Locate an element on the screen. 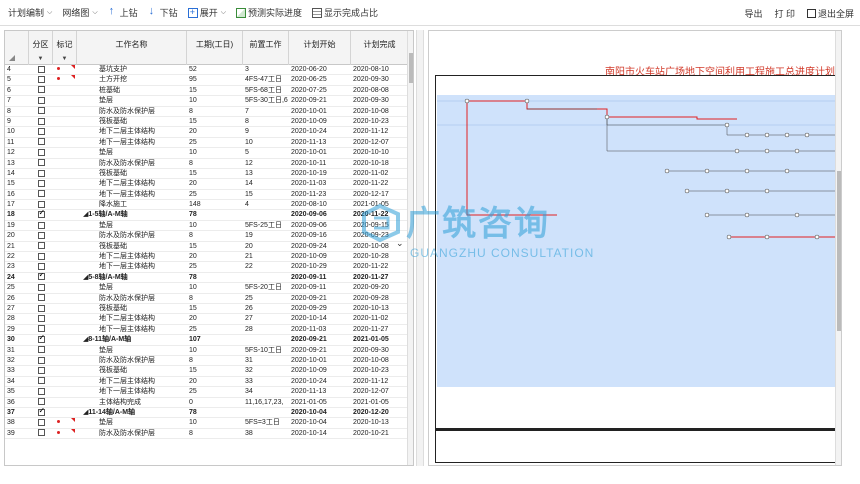  table-row: 22 地下二层主体结构 20 21 2020-10-09 2020-10-28 is located at coordinates (207, 257).